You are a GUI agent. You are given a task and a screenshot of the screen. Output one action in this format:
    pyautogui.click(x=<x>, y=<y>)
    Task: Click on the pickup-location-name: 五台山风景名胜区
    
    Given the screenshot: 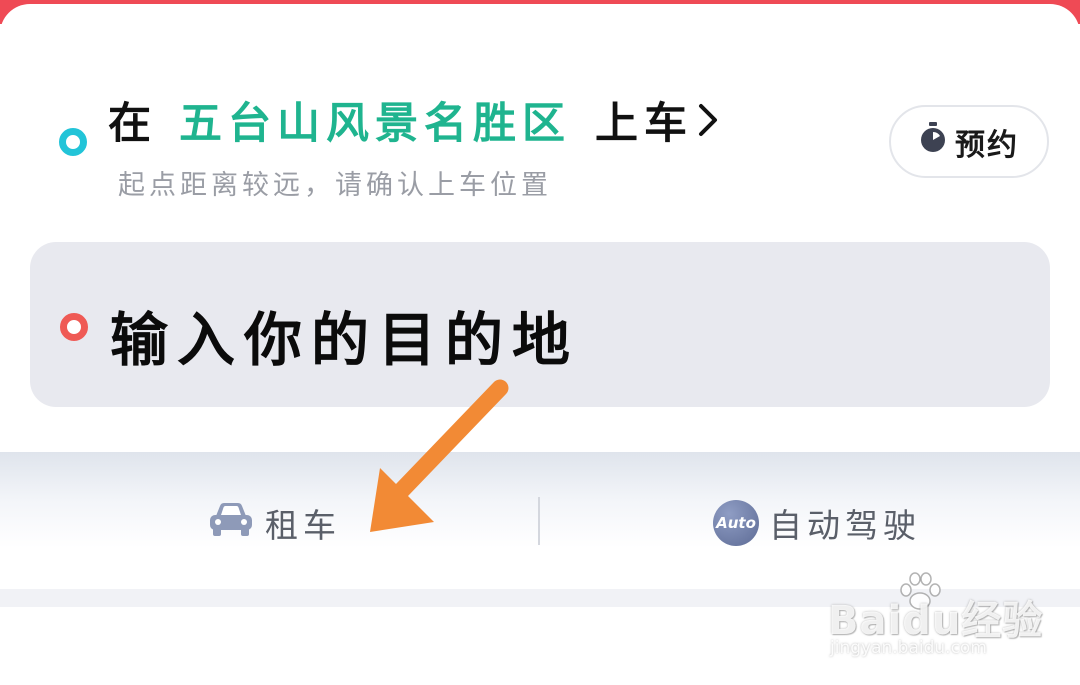 What is the action you would take?
    pyautogui.click(x=375, y=120)
    